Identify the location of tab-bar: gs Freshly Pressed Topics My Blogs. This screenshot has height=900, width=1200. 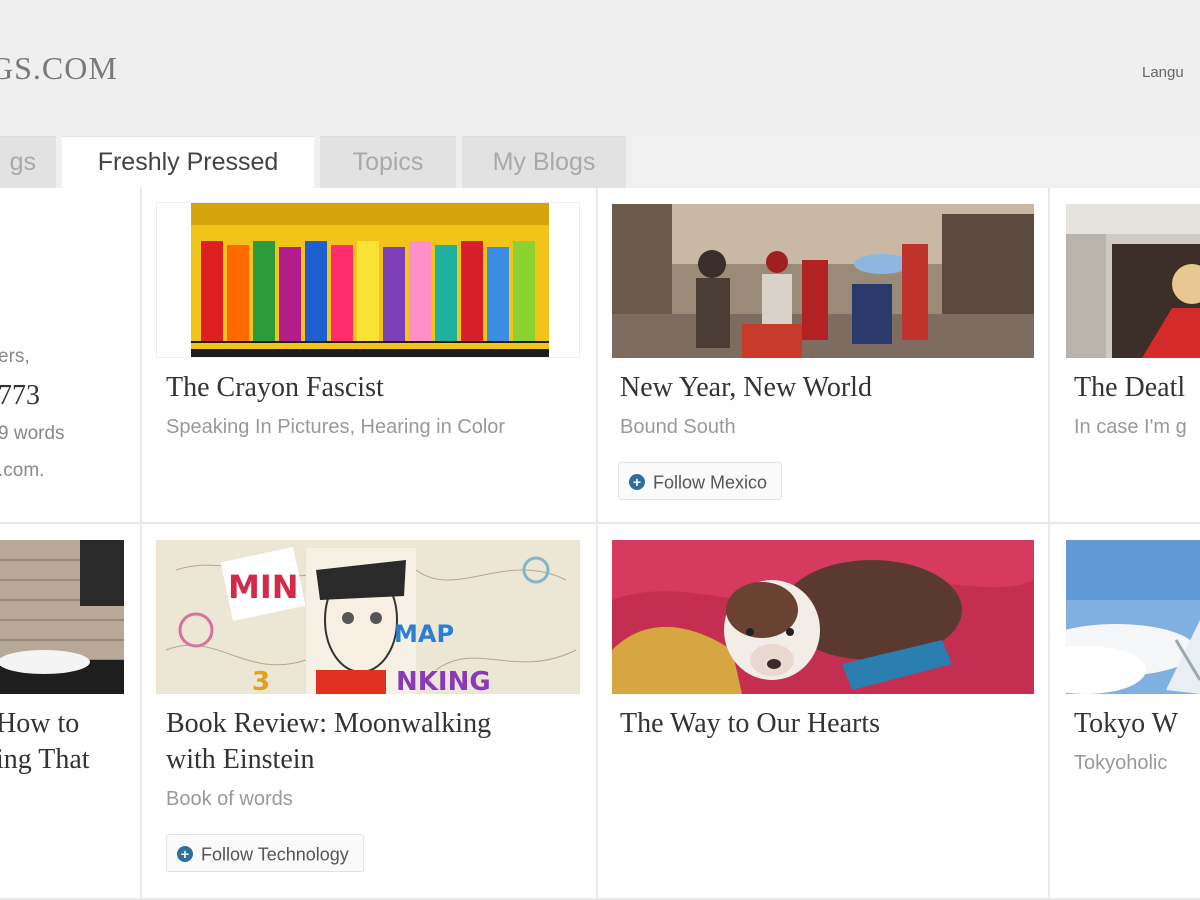
(600, 162).